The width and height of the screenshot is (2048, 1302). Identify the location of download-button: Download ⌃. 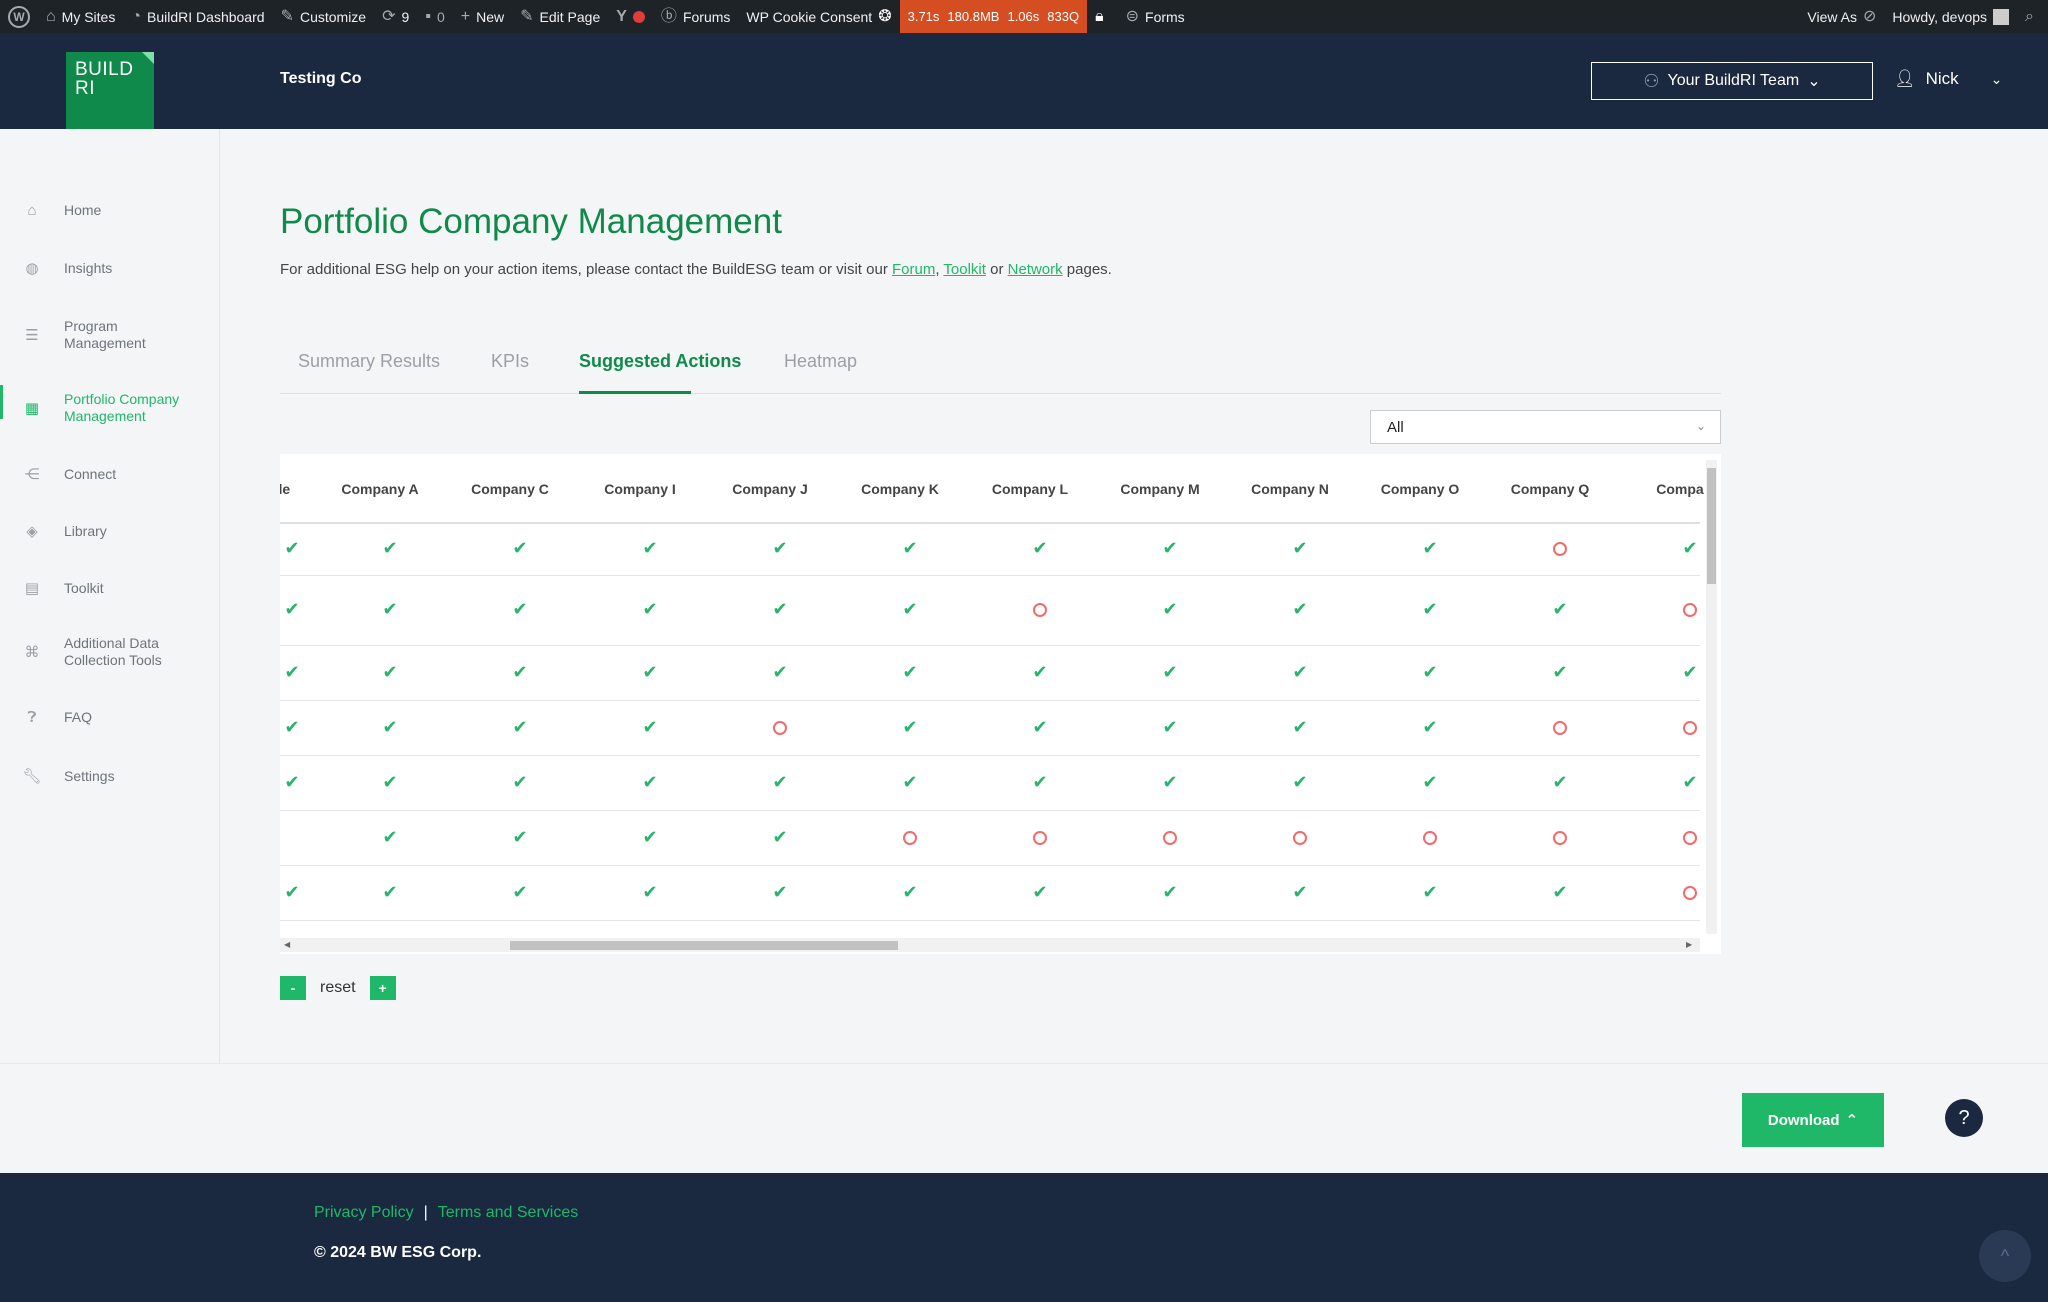
(1813, 1120).